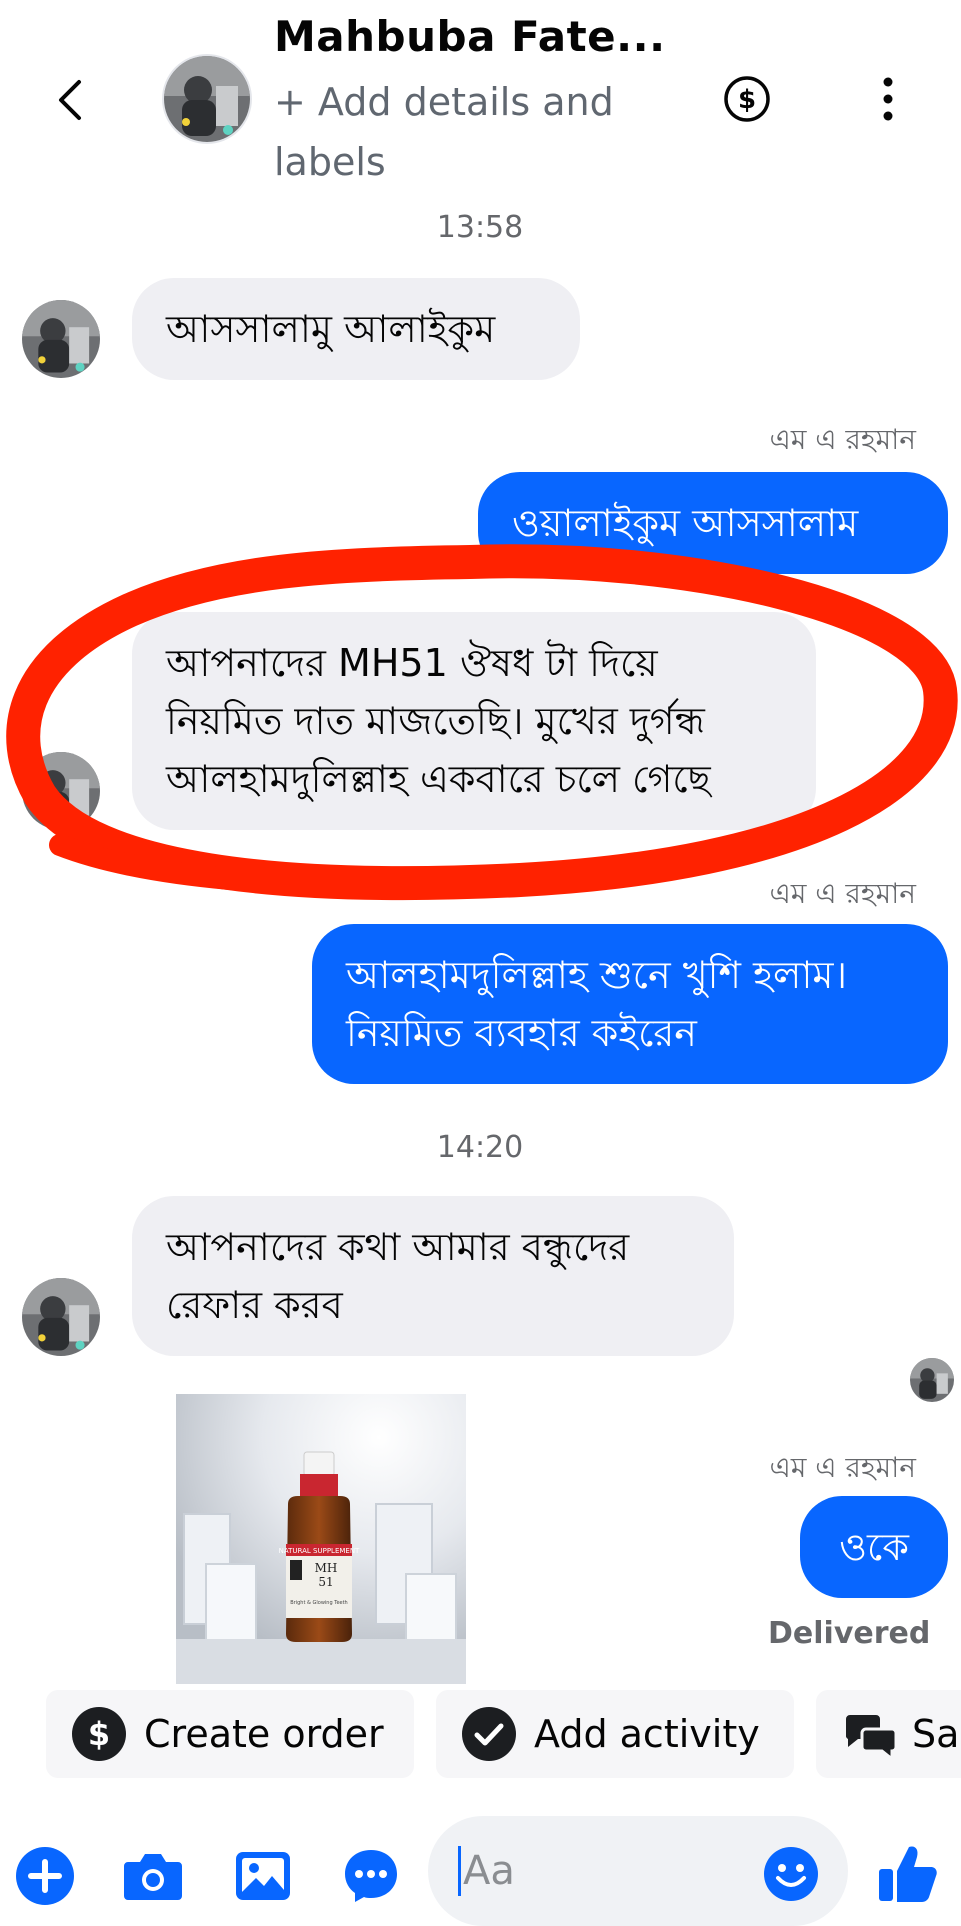 This screenshot has height=1926, width=961. I want to click on delivery-status: Delivered, so click(849, 1633).